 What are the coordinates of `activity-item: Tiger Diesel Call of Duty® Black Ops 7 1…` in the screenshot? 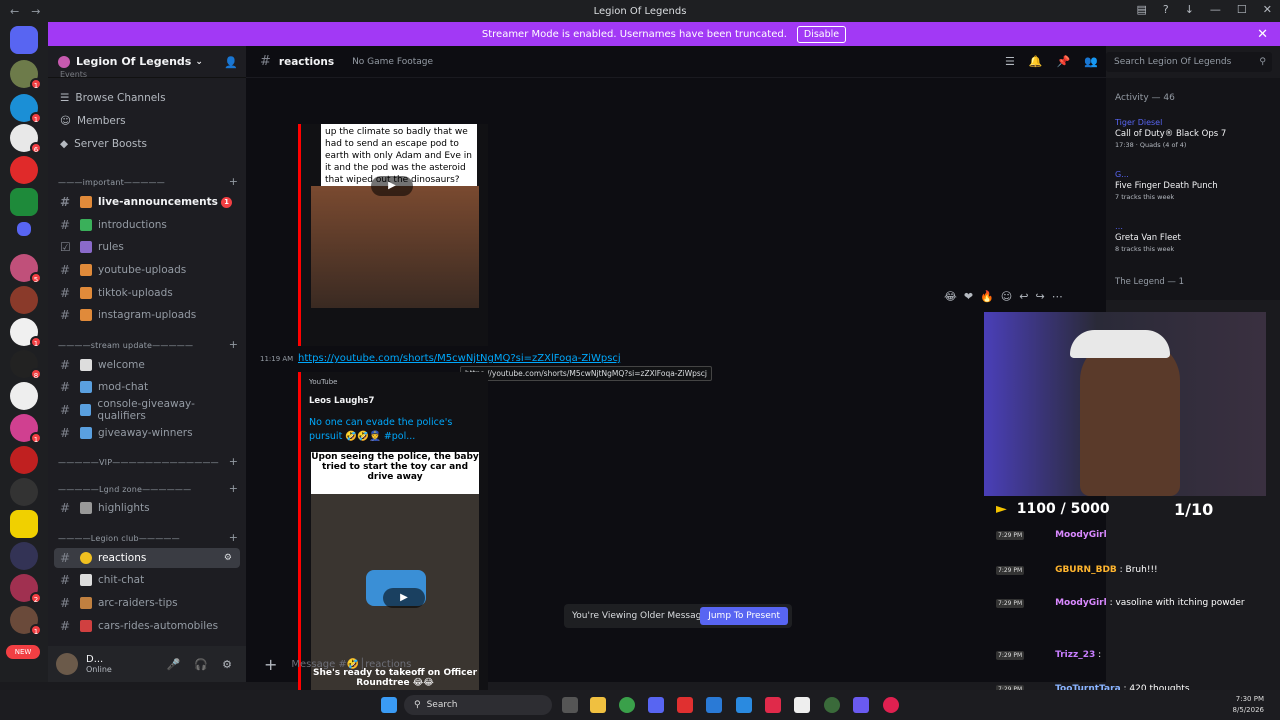 It's located at (1170, 133).